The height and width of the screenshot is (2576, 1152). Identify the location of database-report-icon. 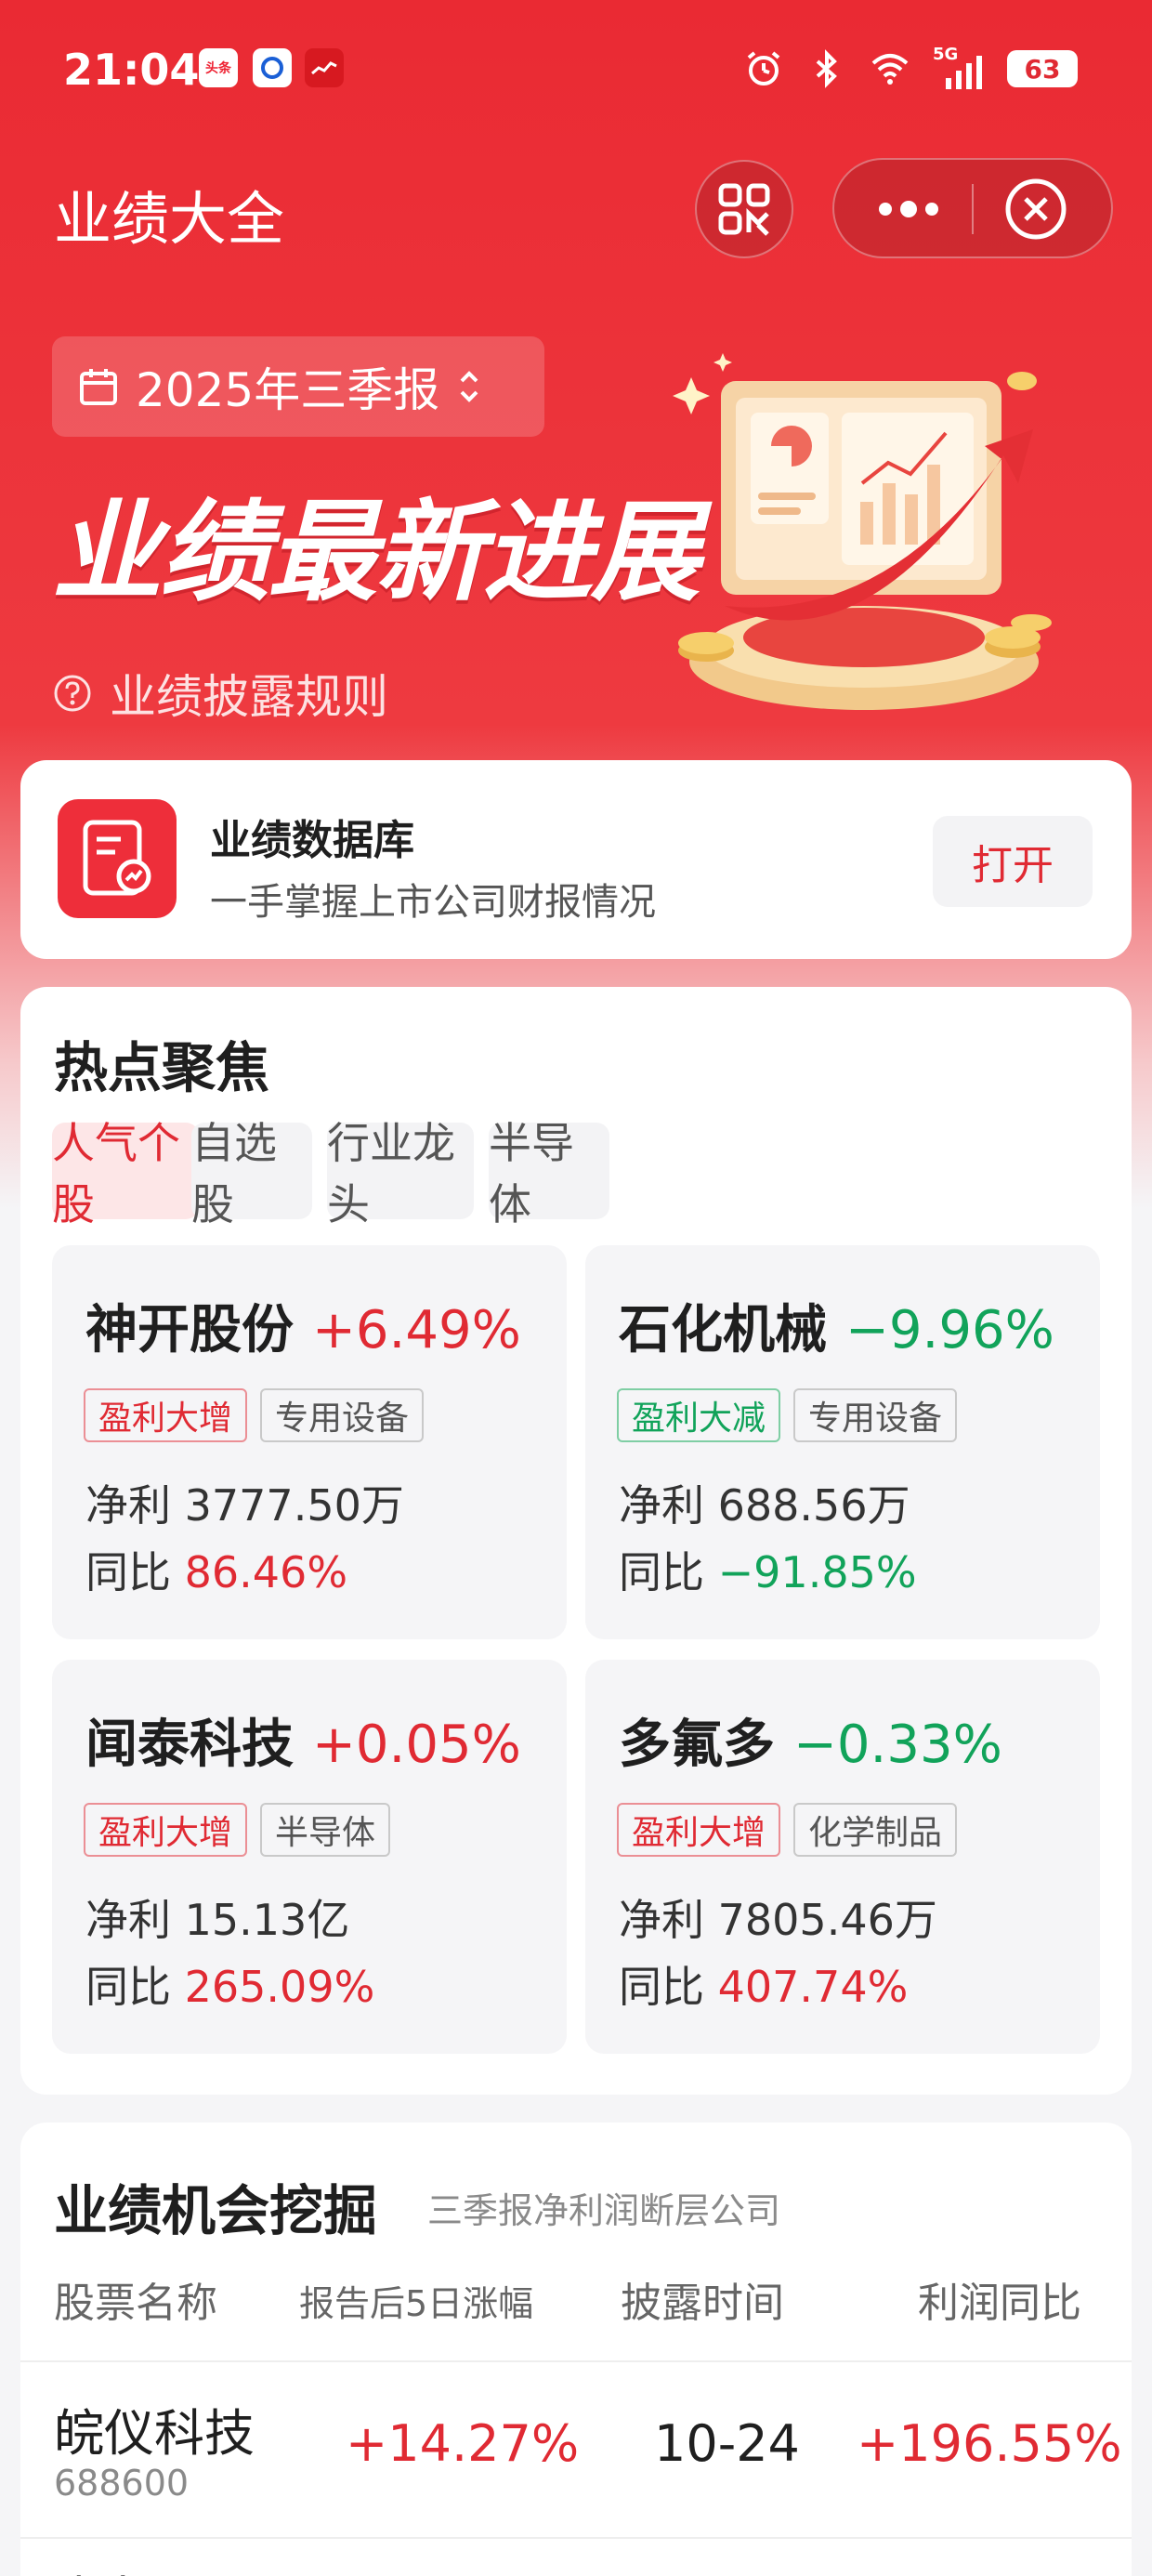
(117, 858).